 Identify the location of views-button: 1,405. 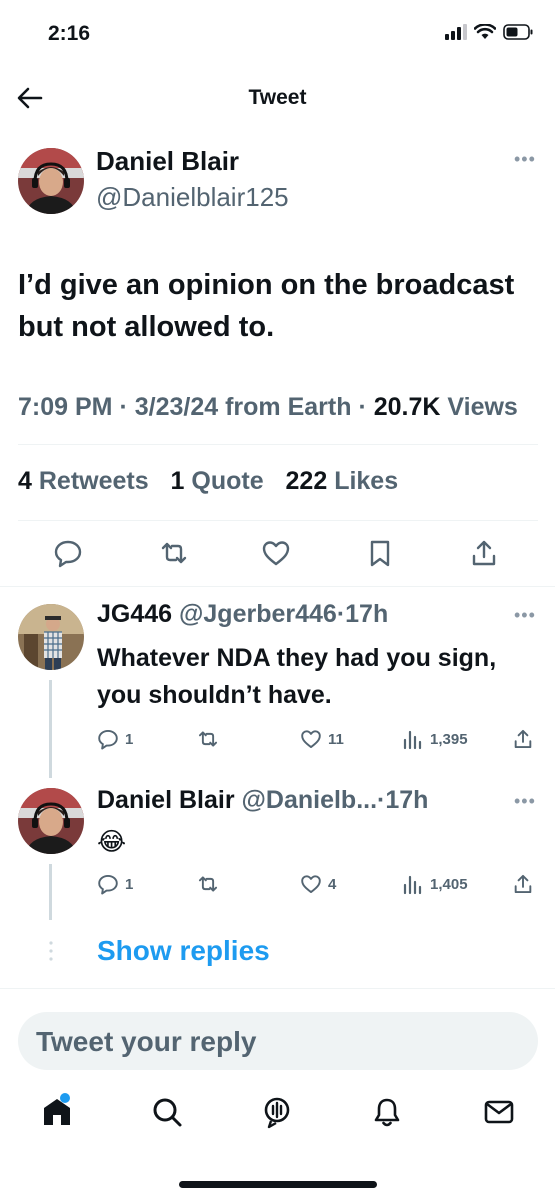
(435, 884).